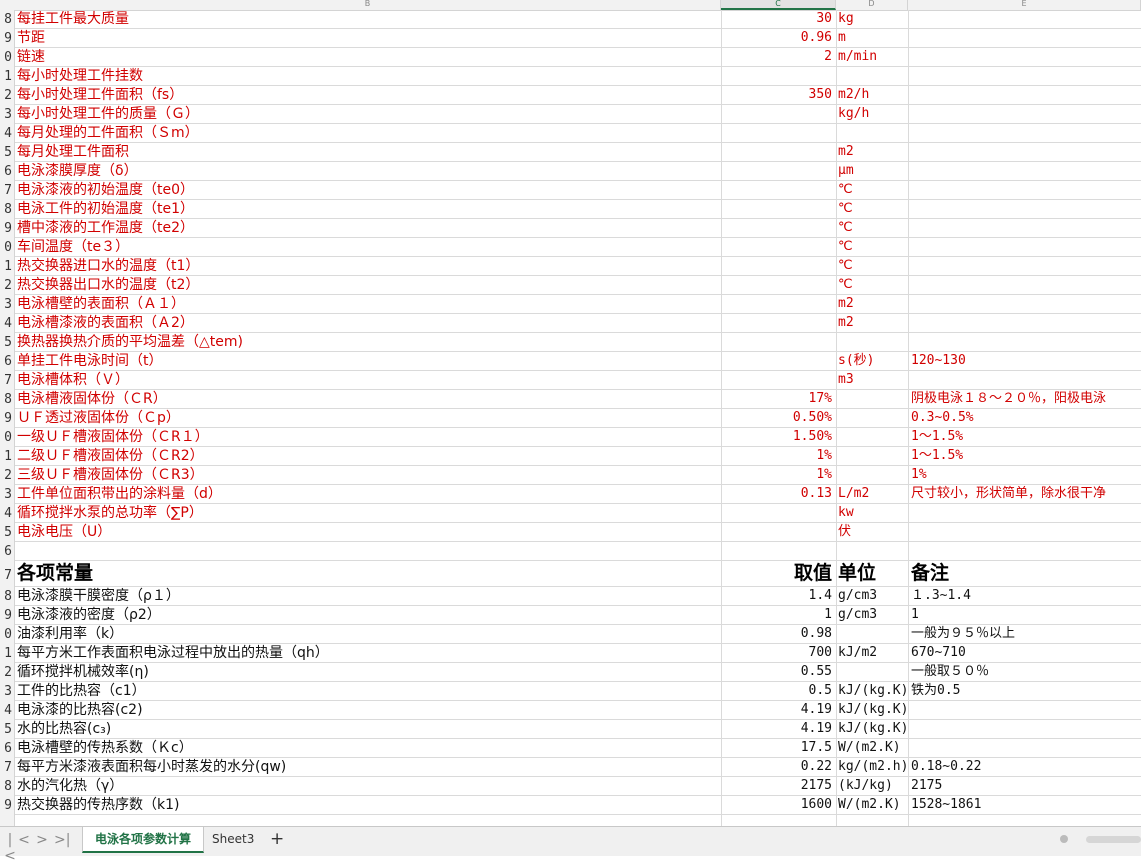 Image resolution: width=1141 pixels, height=864 pixels. I want to click on cell-unit: m2, so click(872, 152).